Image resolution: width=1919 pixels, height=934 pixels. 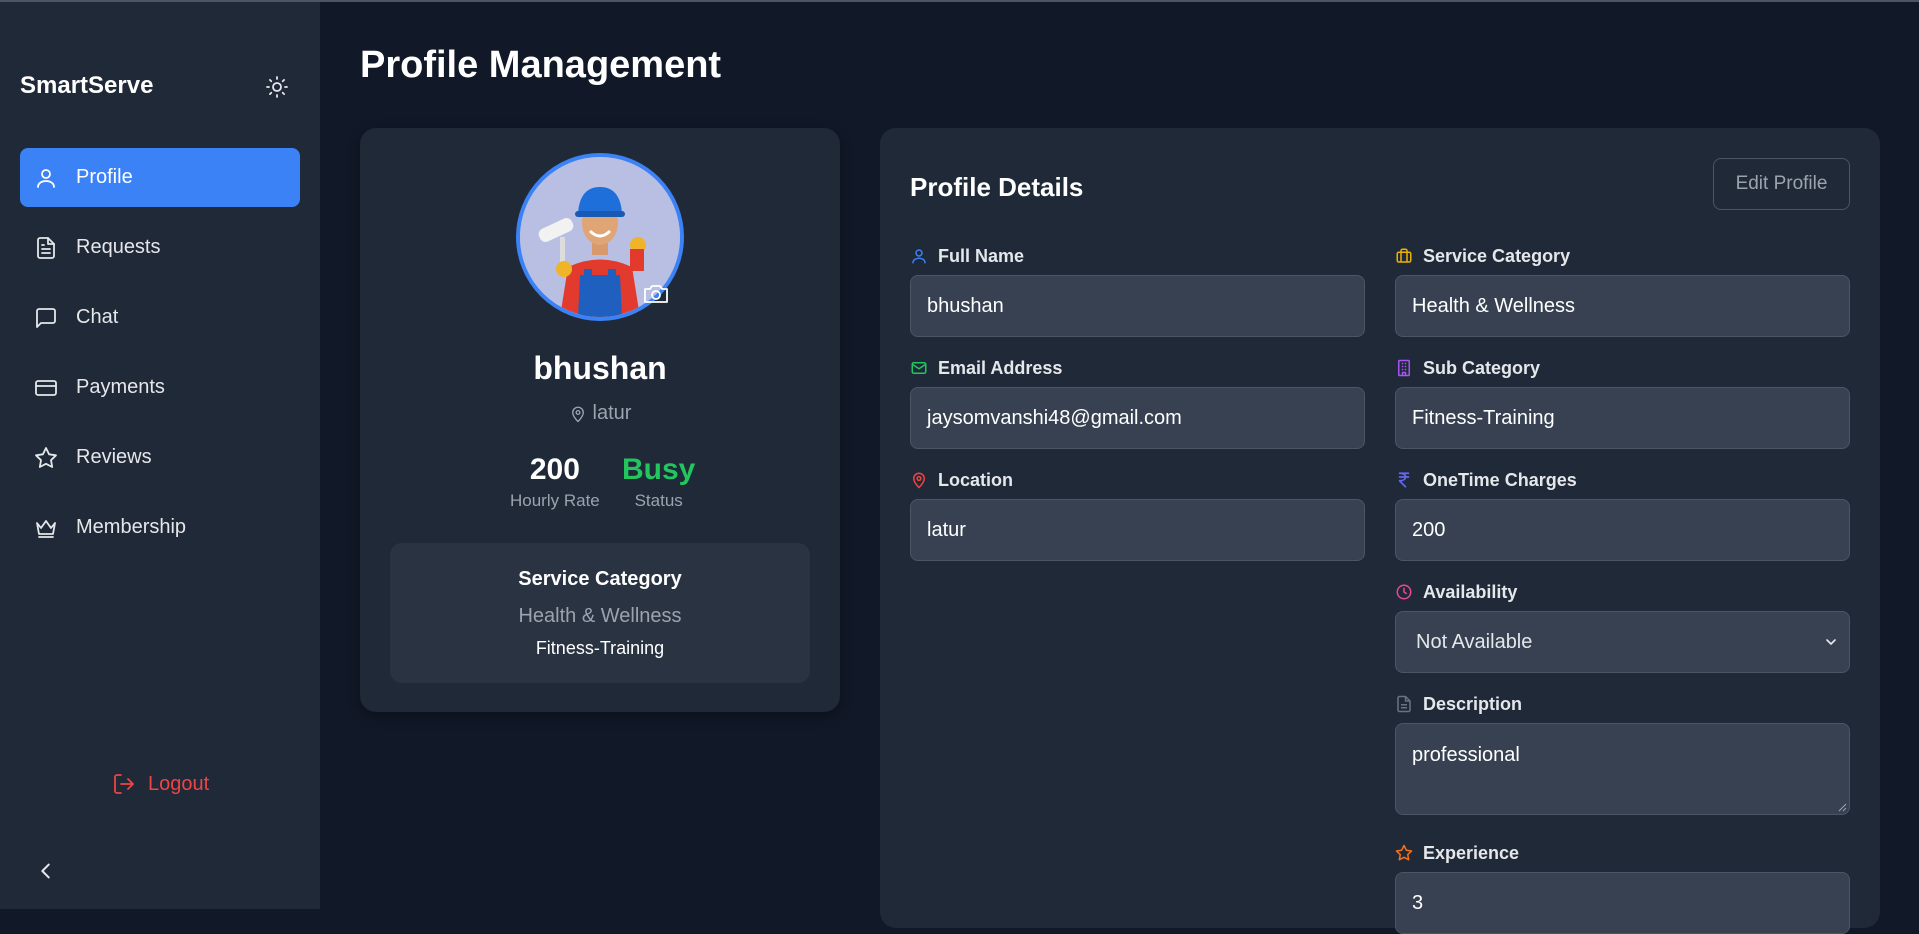 I want to click on description-textarea: professional, so click(x=1622, y=769).